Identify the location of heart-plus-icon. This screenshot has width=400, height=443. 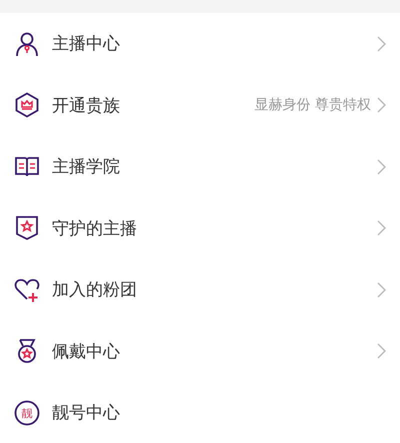
(27, 289).